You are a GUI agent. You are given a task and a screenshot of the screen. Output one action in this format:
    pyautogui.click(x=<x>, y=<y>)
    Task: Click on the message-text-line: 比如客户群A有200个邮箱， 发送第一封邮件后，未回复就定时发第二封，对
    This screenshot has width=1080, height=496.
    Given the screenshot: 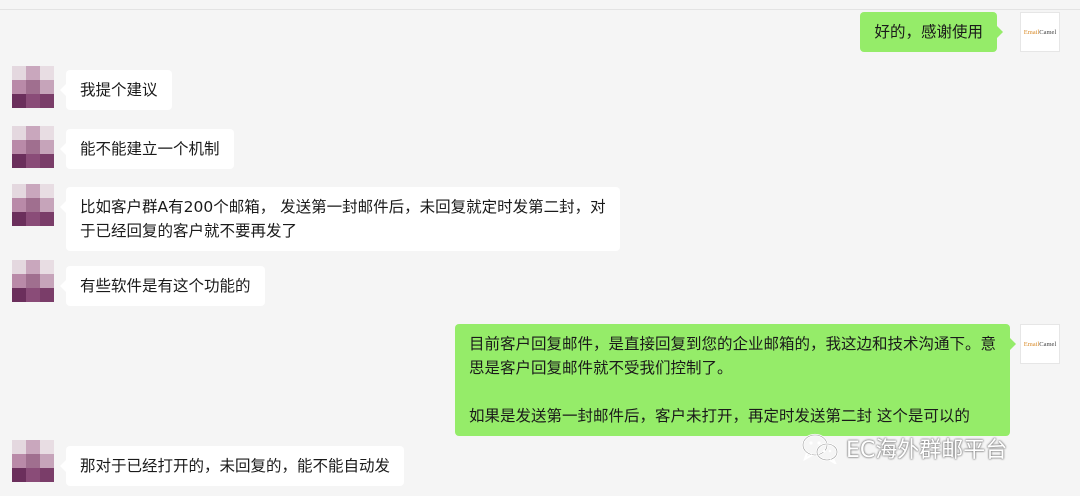 What is the action you would take?
    pyautogui.click(x=343, y=207)
    